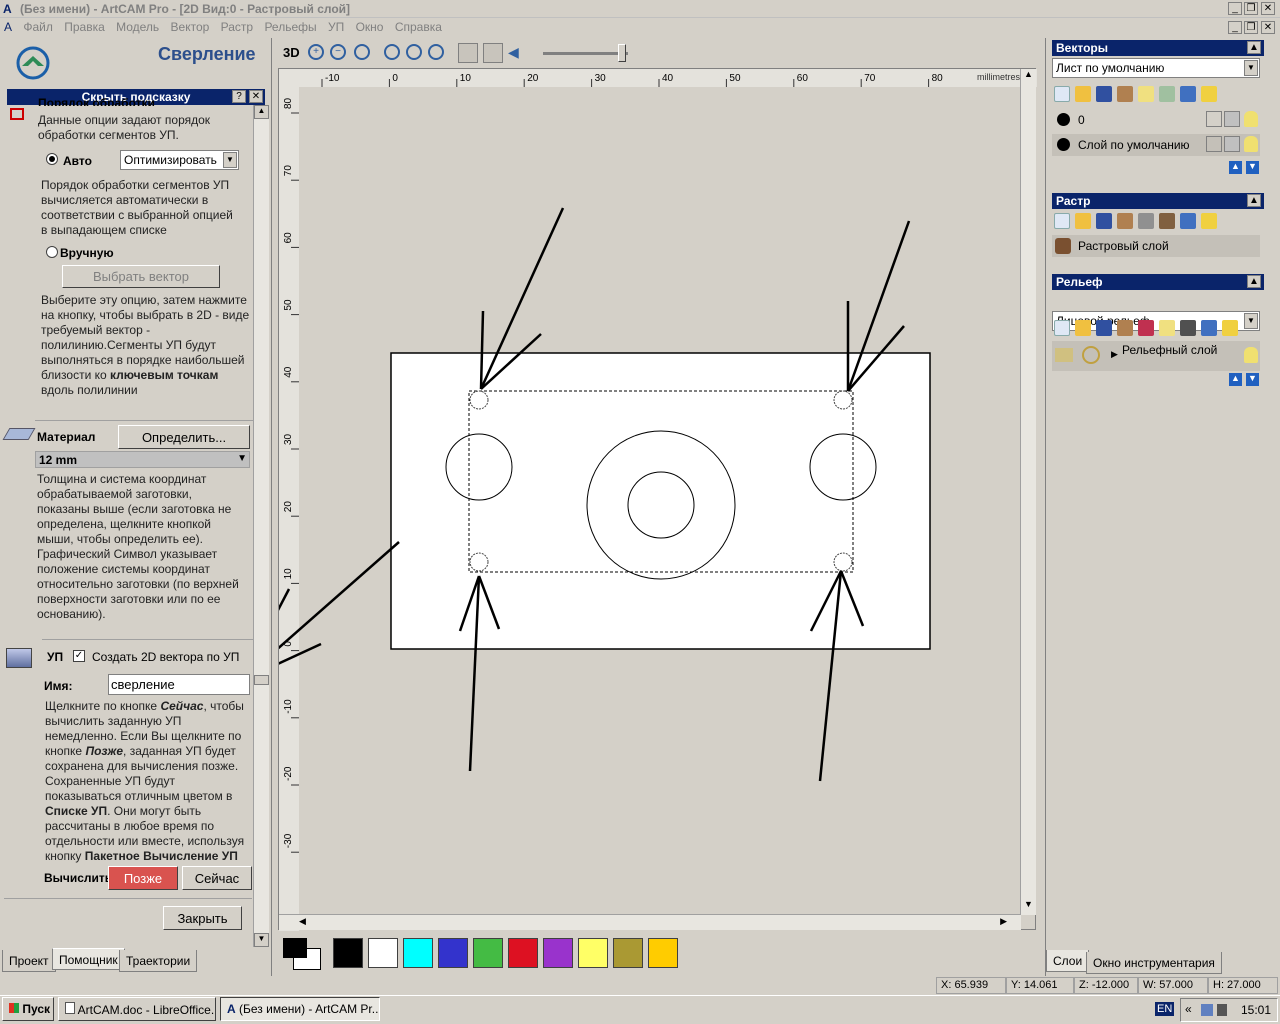  Describe the element at coordinates (88, 959) in the screenshot. I see `tab-assistant: Помощник` at that location.